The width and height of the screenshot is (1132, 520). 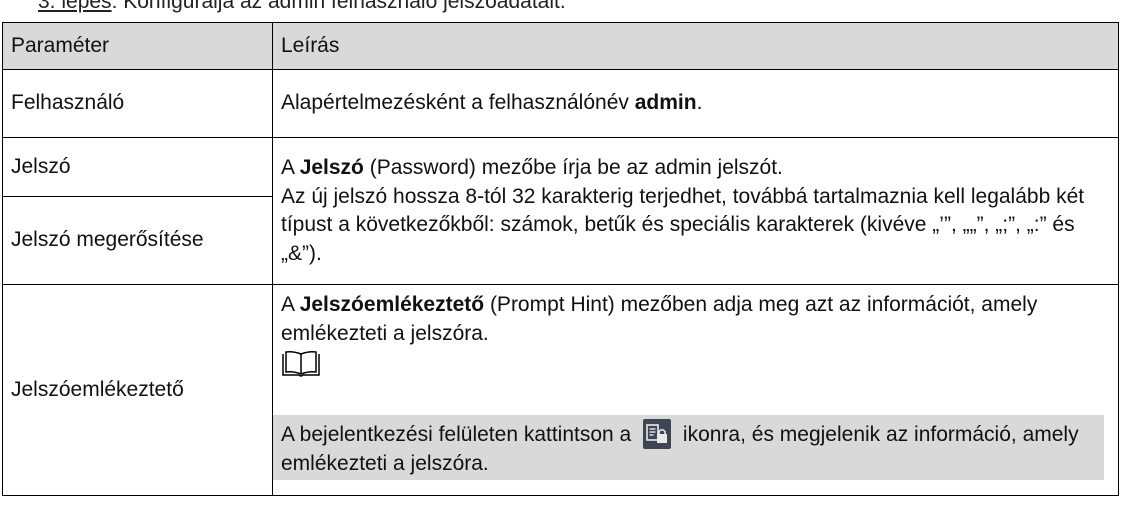 I want to click on note-text: A bejelentkezési felületen kattintson a, so click(x=459, y=434).